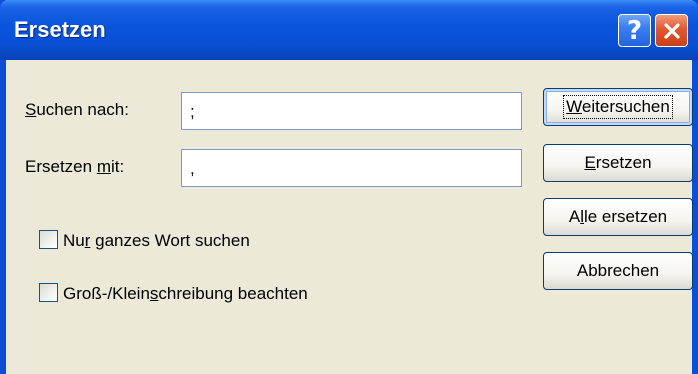 The height and width of the screenshot is (374, 698). Describe the element at coordinates (156, 241) in the screenshot. I see `whole-word-label: Nur ganzes Wort suchen` at that location.